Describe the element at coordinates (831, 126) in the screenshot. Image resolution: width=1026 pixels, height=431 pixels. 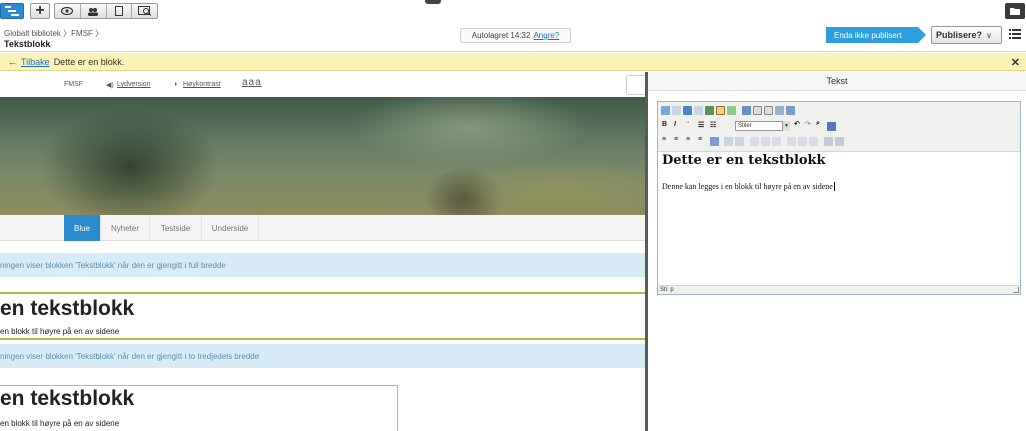
I see `replace-icon` at that location.